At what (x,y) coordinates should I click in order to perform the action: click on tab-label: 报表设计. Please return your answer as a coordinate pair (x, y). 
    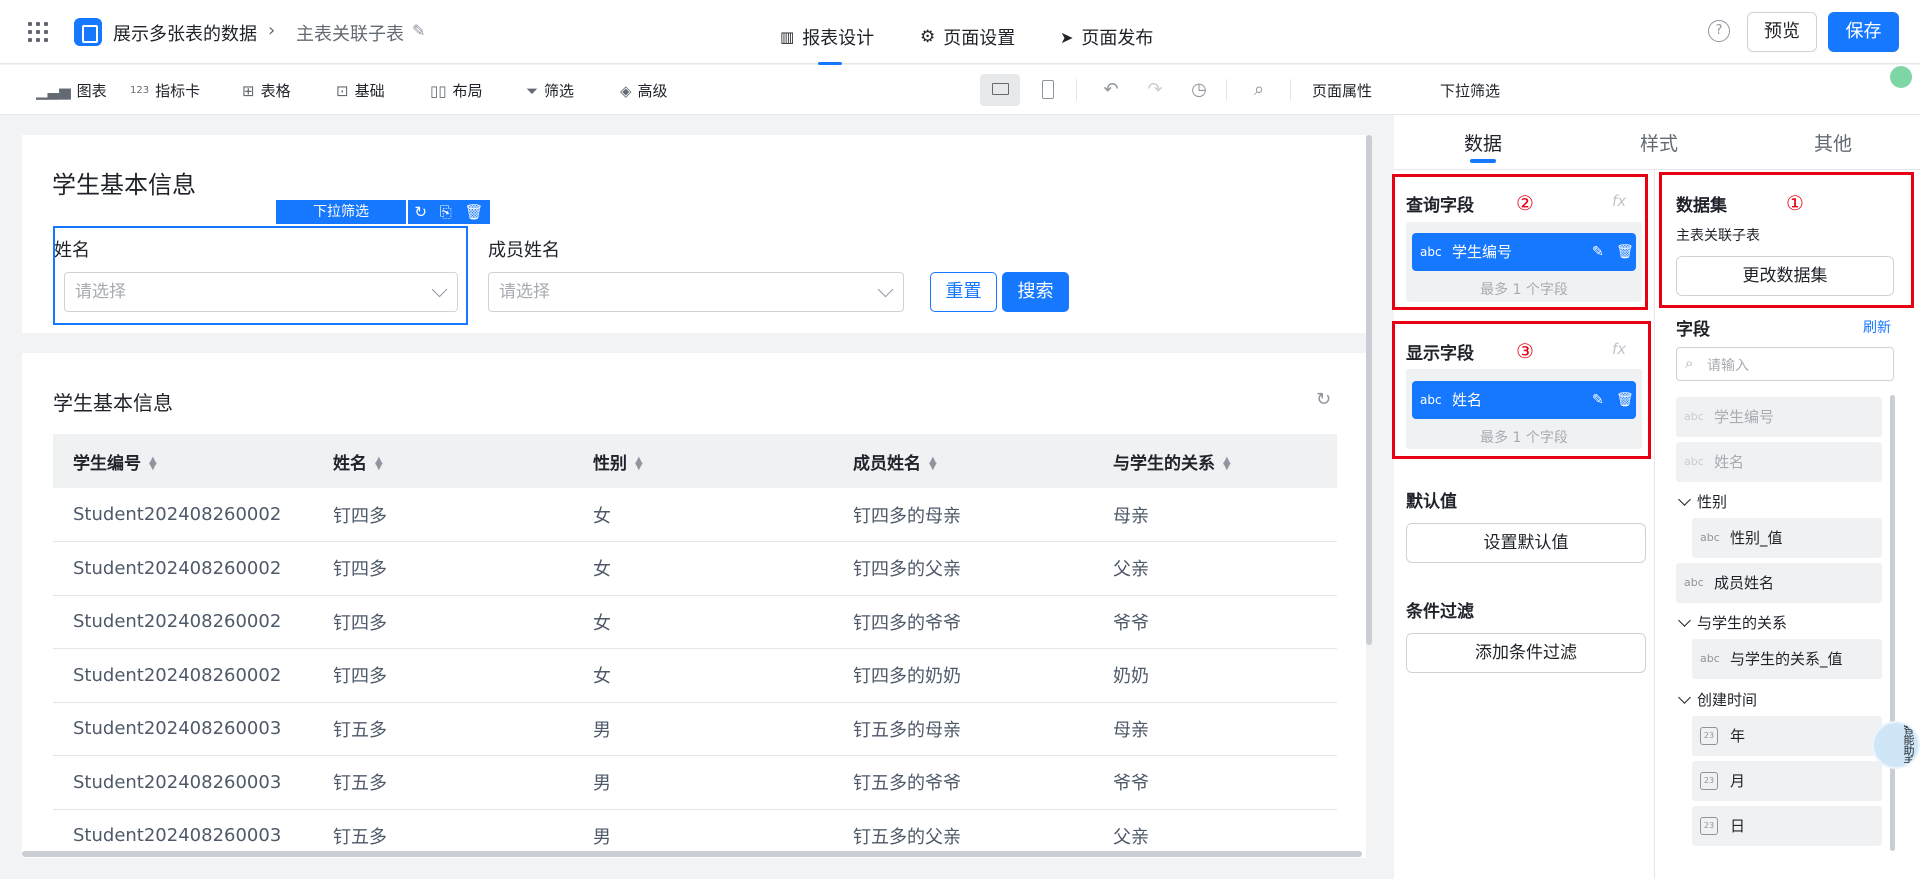
    Looking at the image, I should click on (838, 38).